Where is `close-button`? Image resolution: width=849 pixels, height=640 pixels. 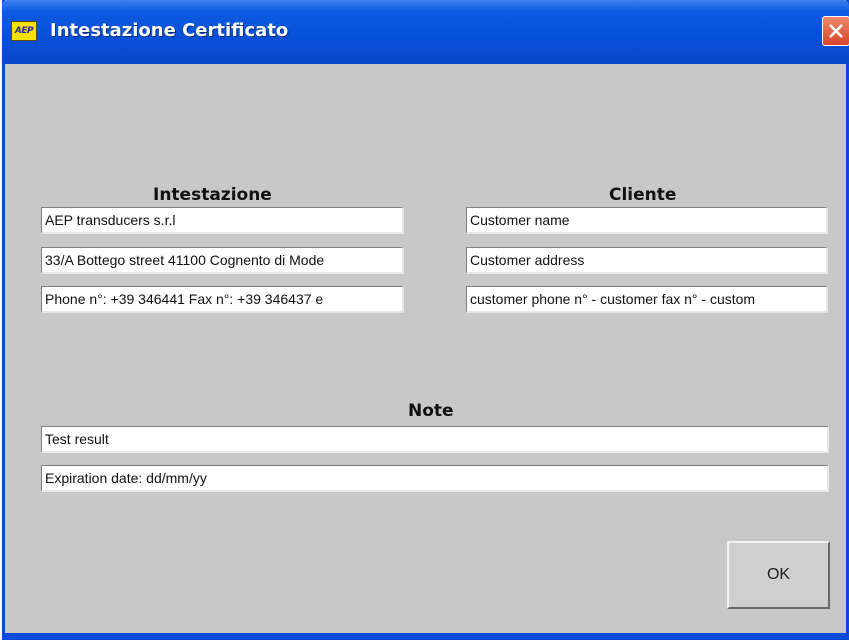 close-button is located at coordinates (835, 31).